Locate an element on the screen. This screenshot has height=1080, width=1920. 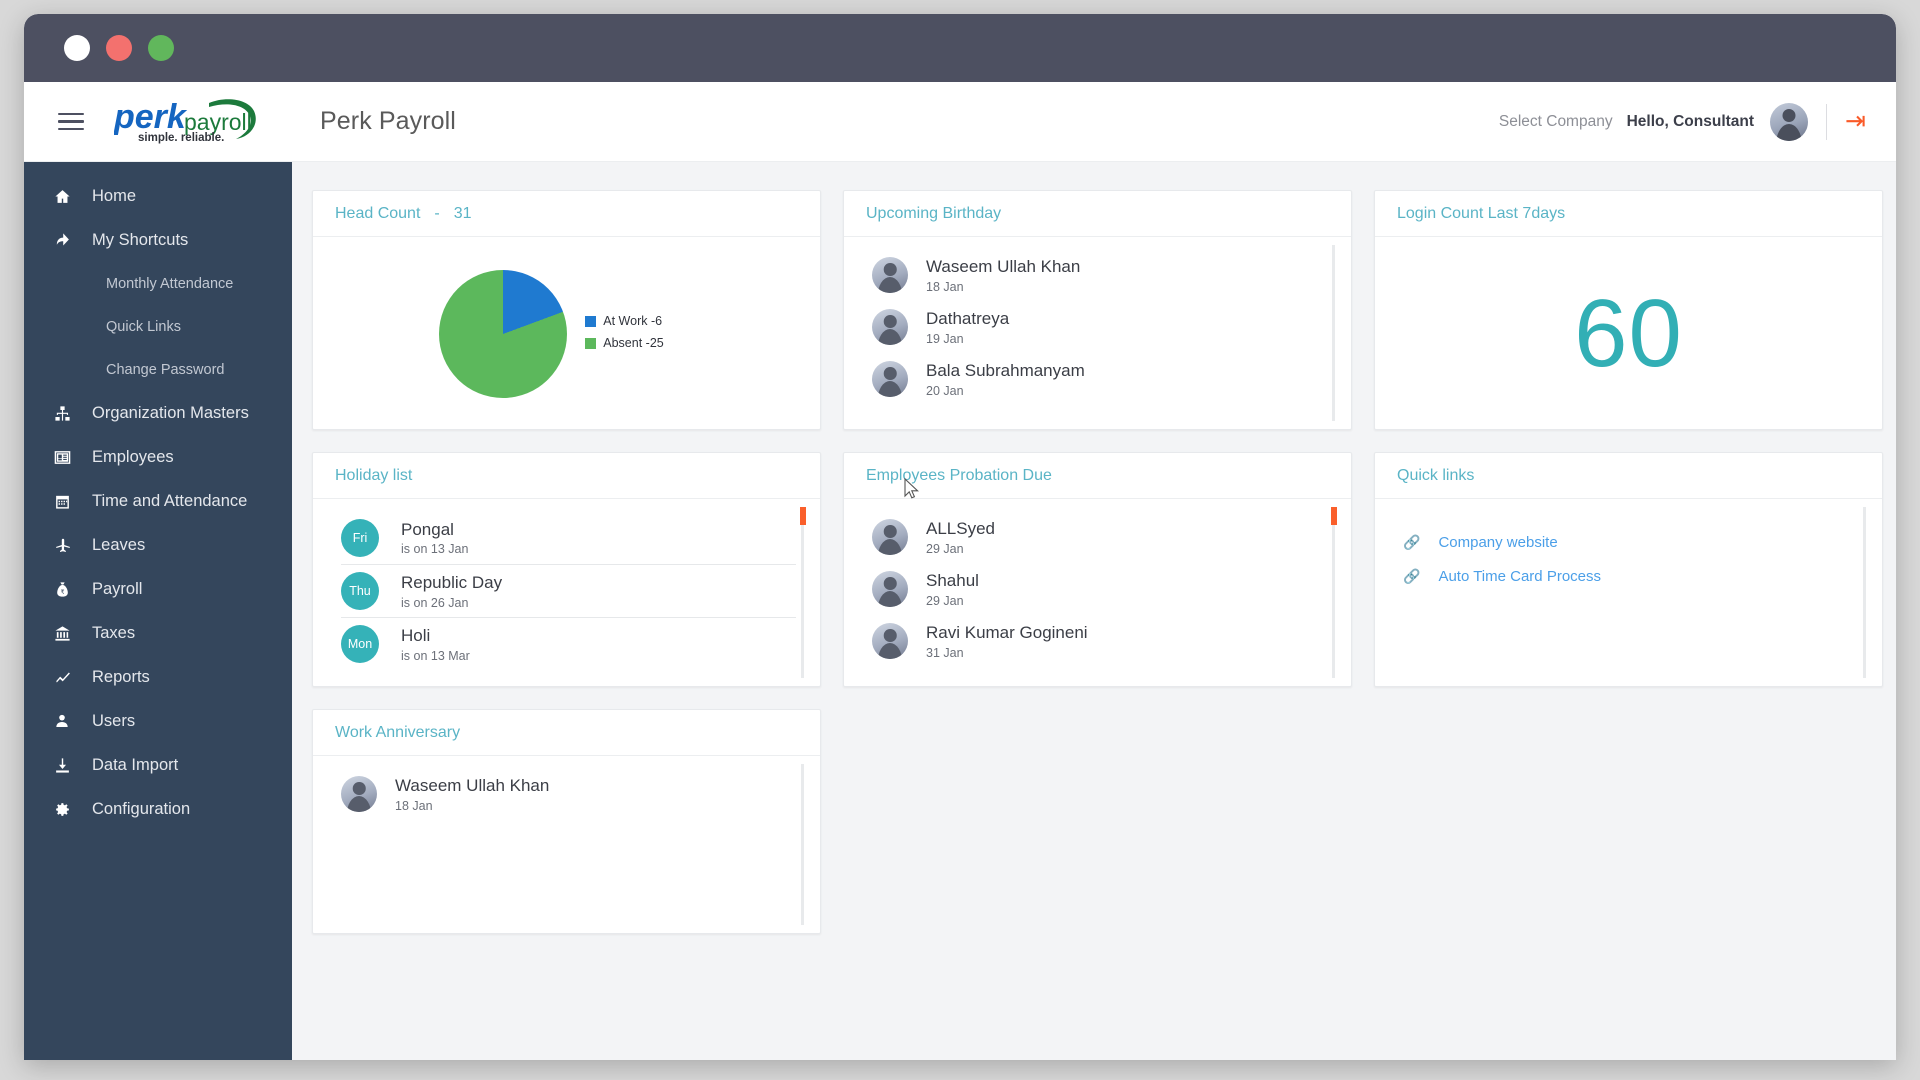
sidebar-item-change-password: Change Password is located at coordinates (158, 369).